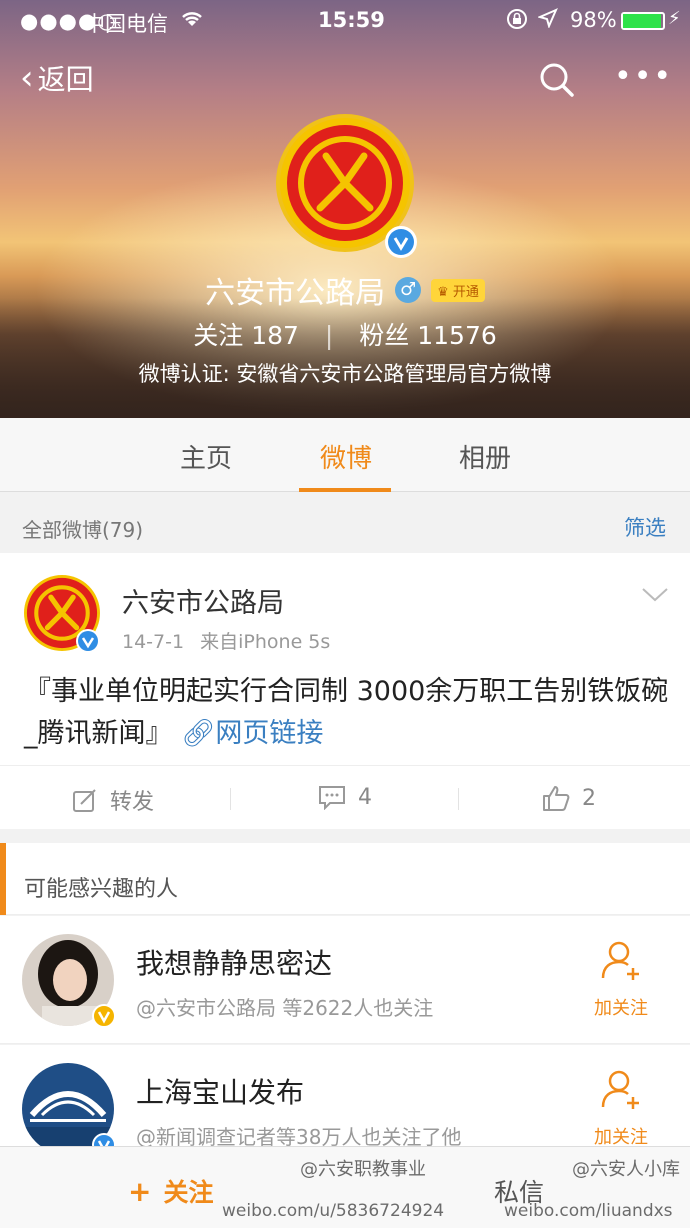 The image size is (690, 1228). Describe the element at coordinates (465, 292) in the screenshot. I see `vip-label: 开通` at that location.